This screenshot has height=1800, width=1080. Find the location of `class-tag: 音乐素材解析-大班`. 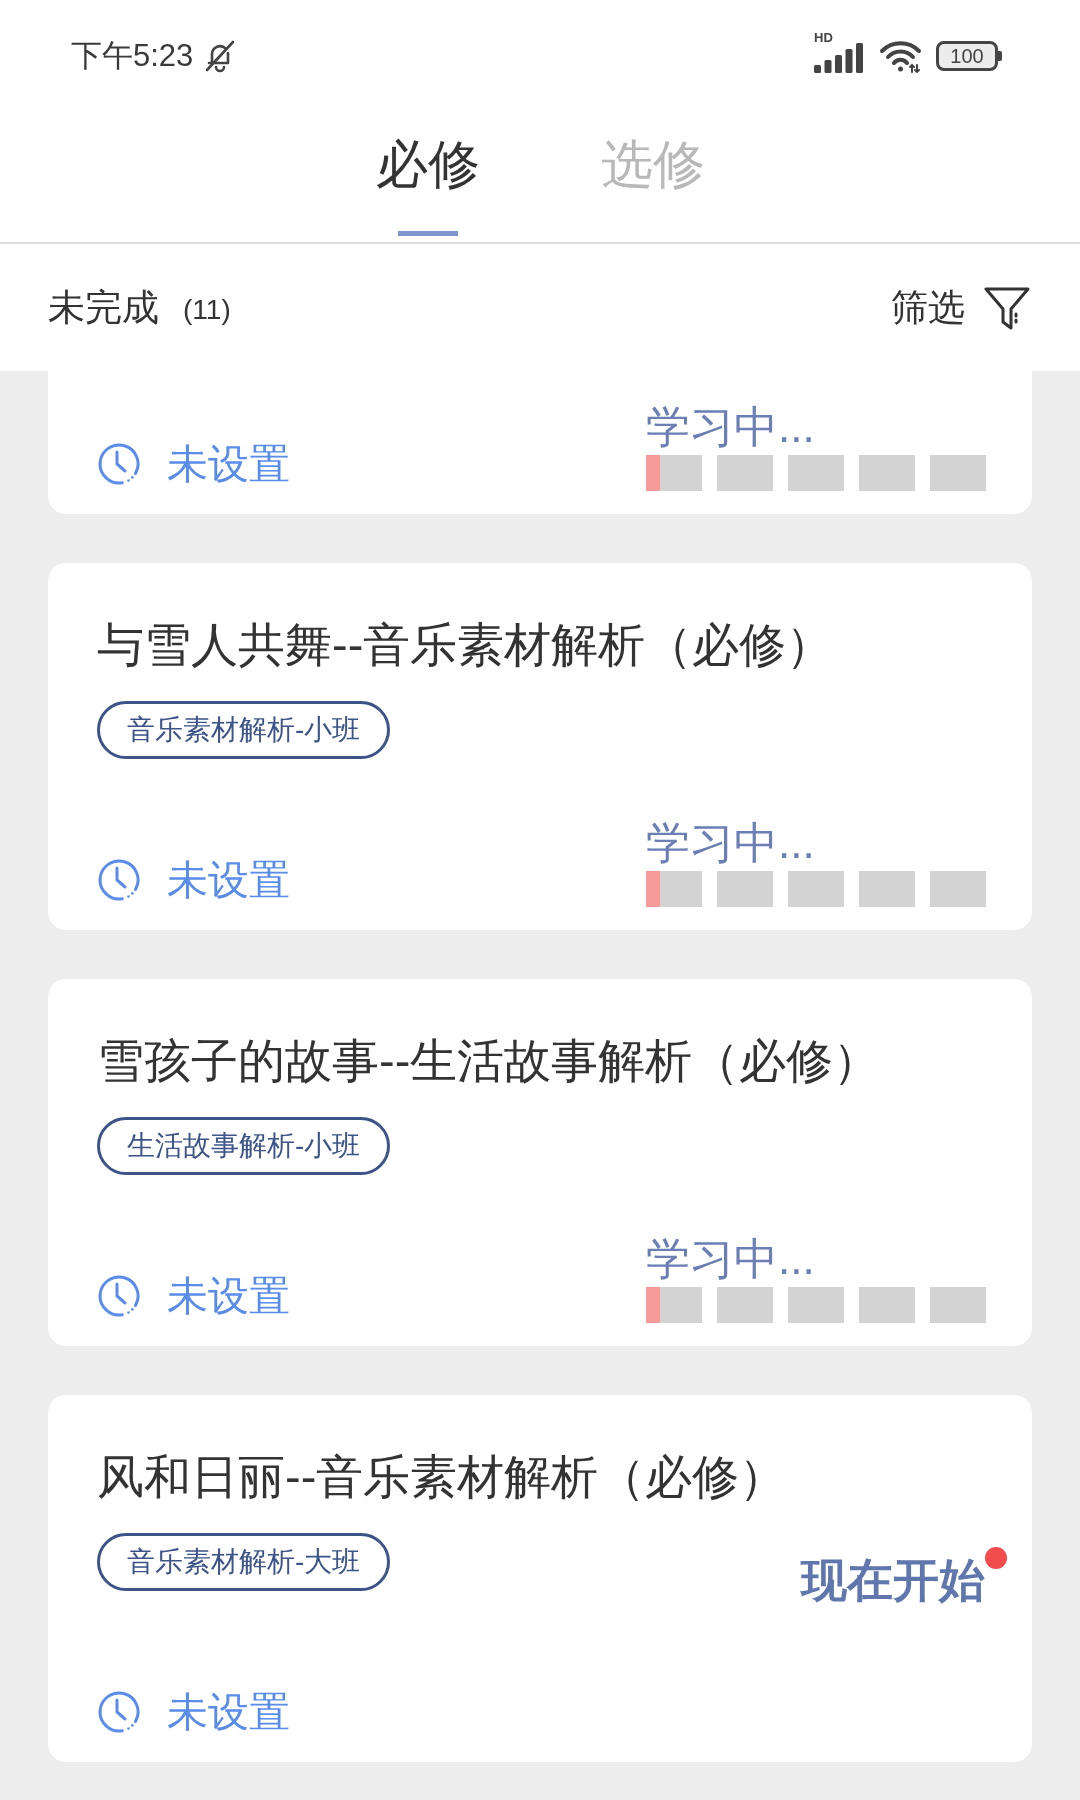

class-tag: 音乐素材解析-大班 is located at coordinates (244, 1562).